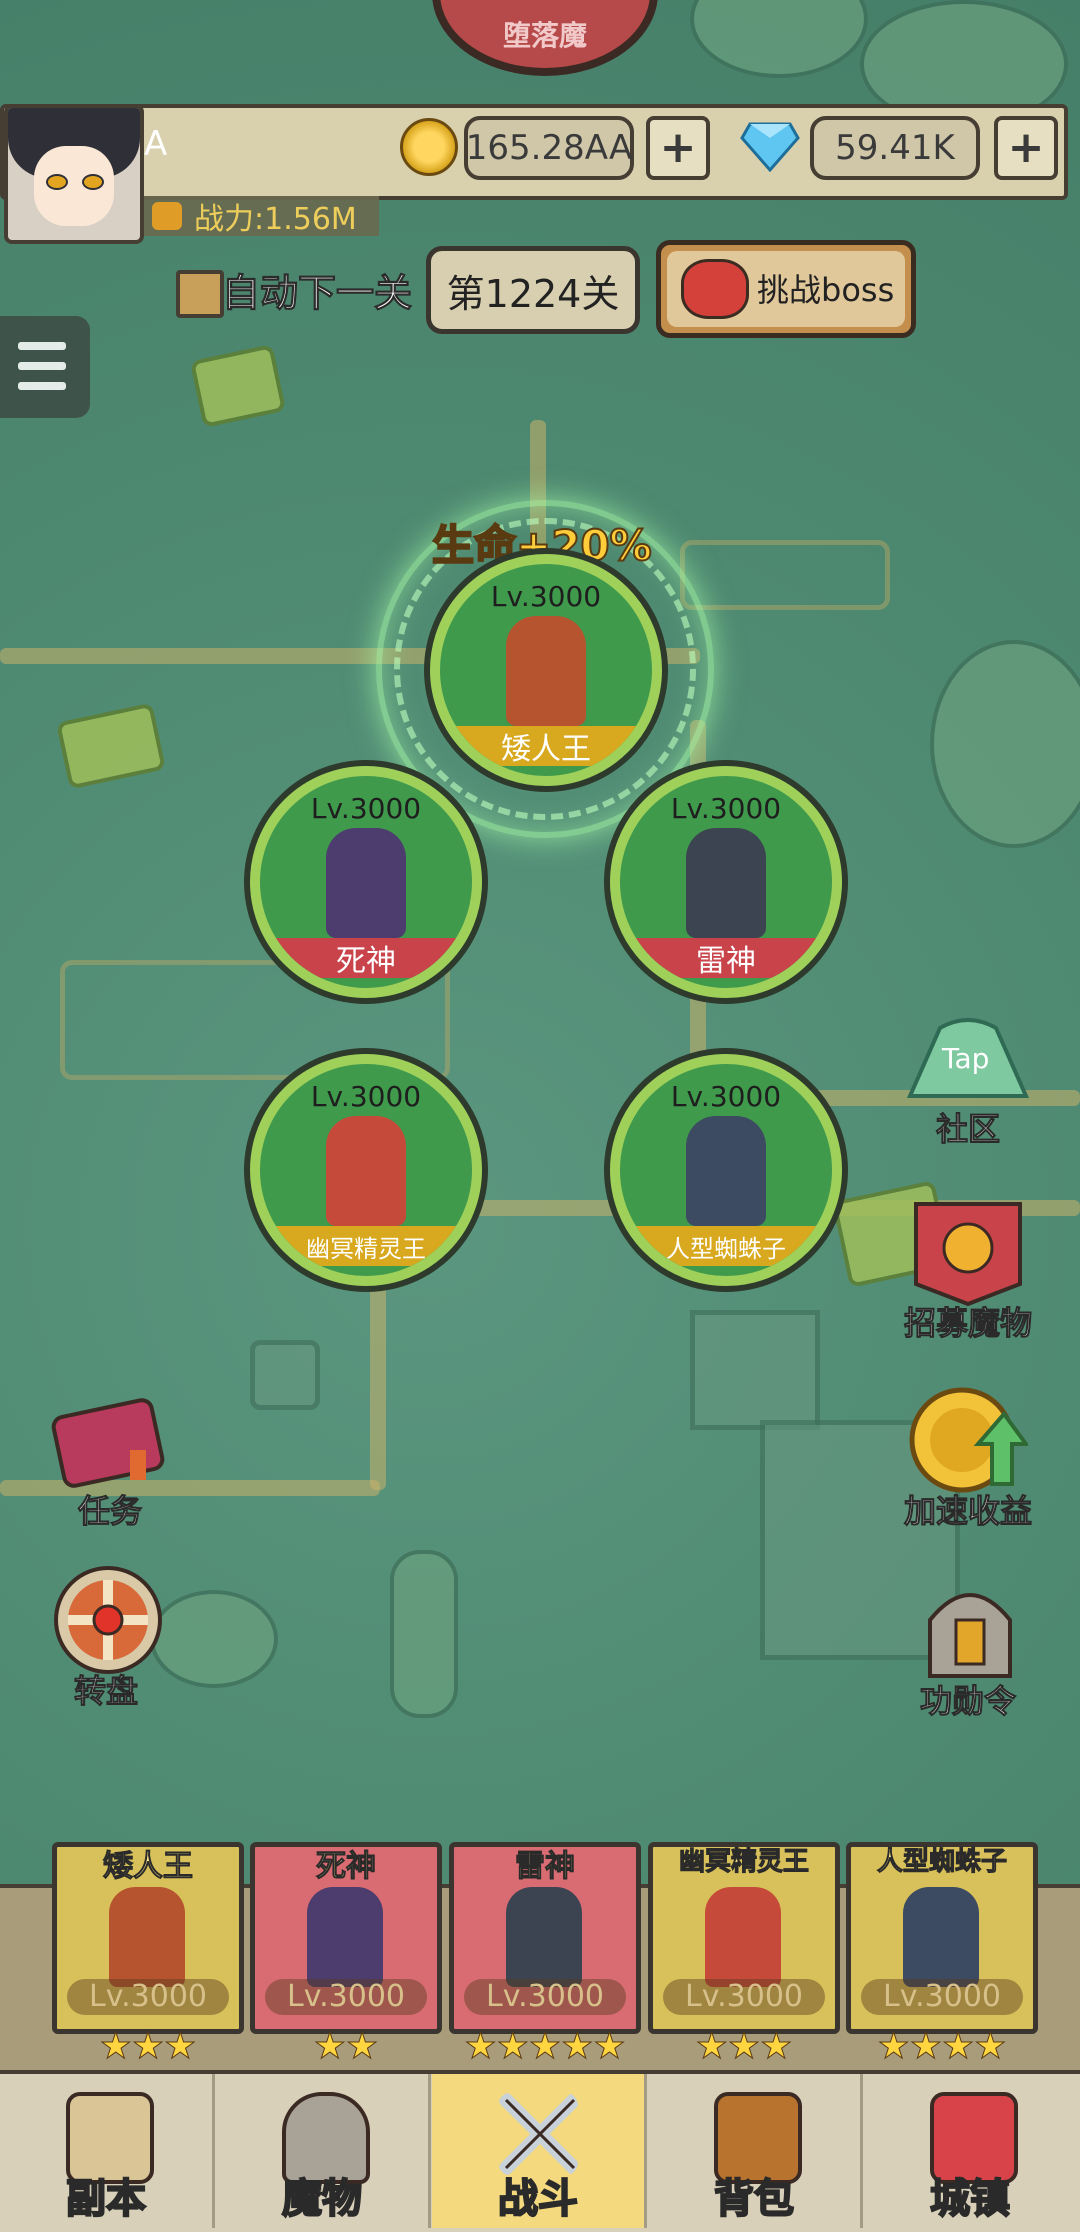  I want to click on coin-amount: 165.28AA, so click(549, 148).